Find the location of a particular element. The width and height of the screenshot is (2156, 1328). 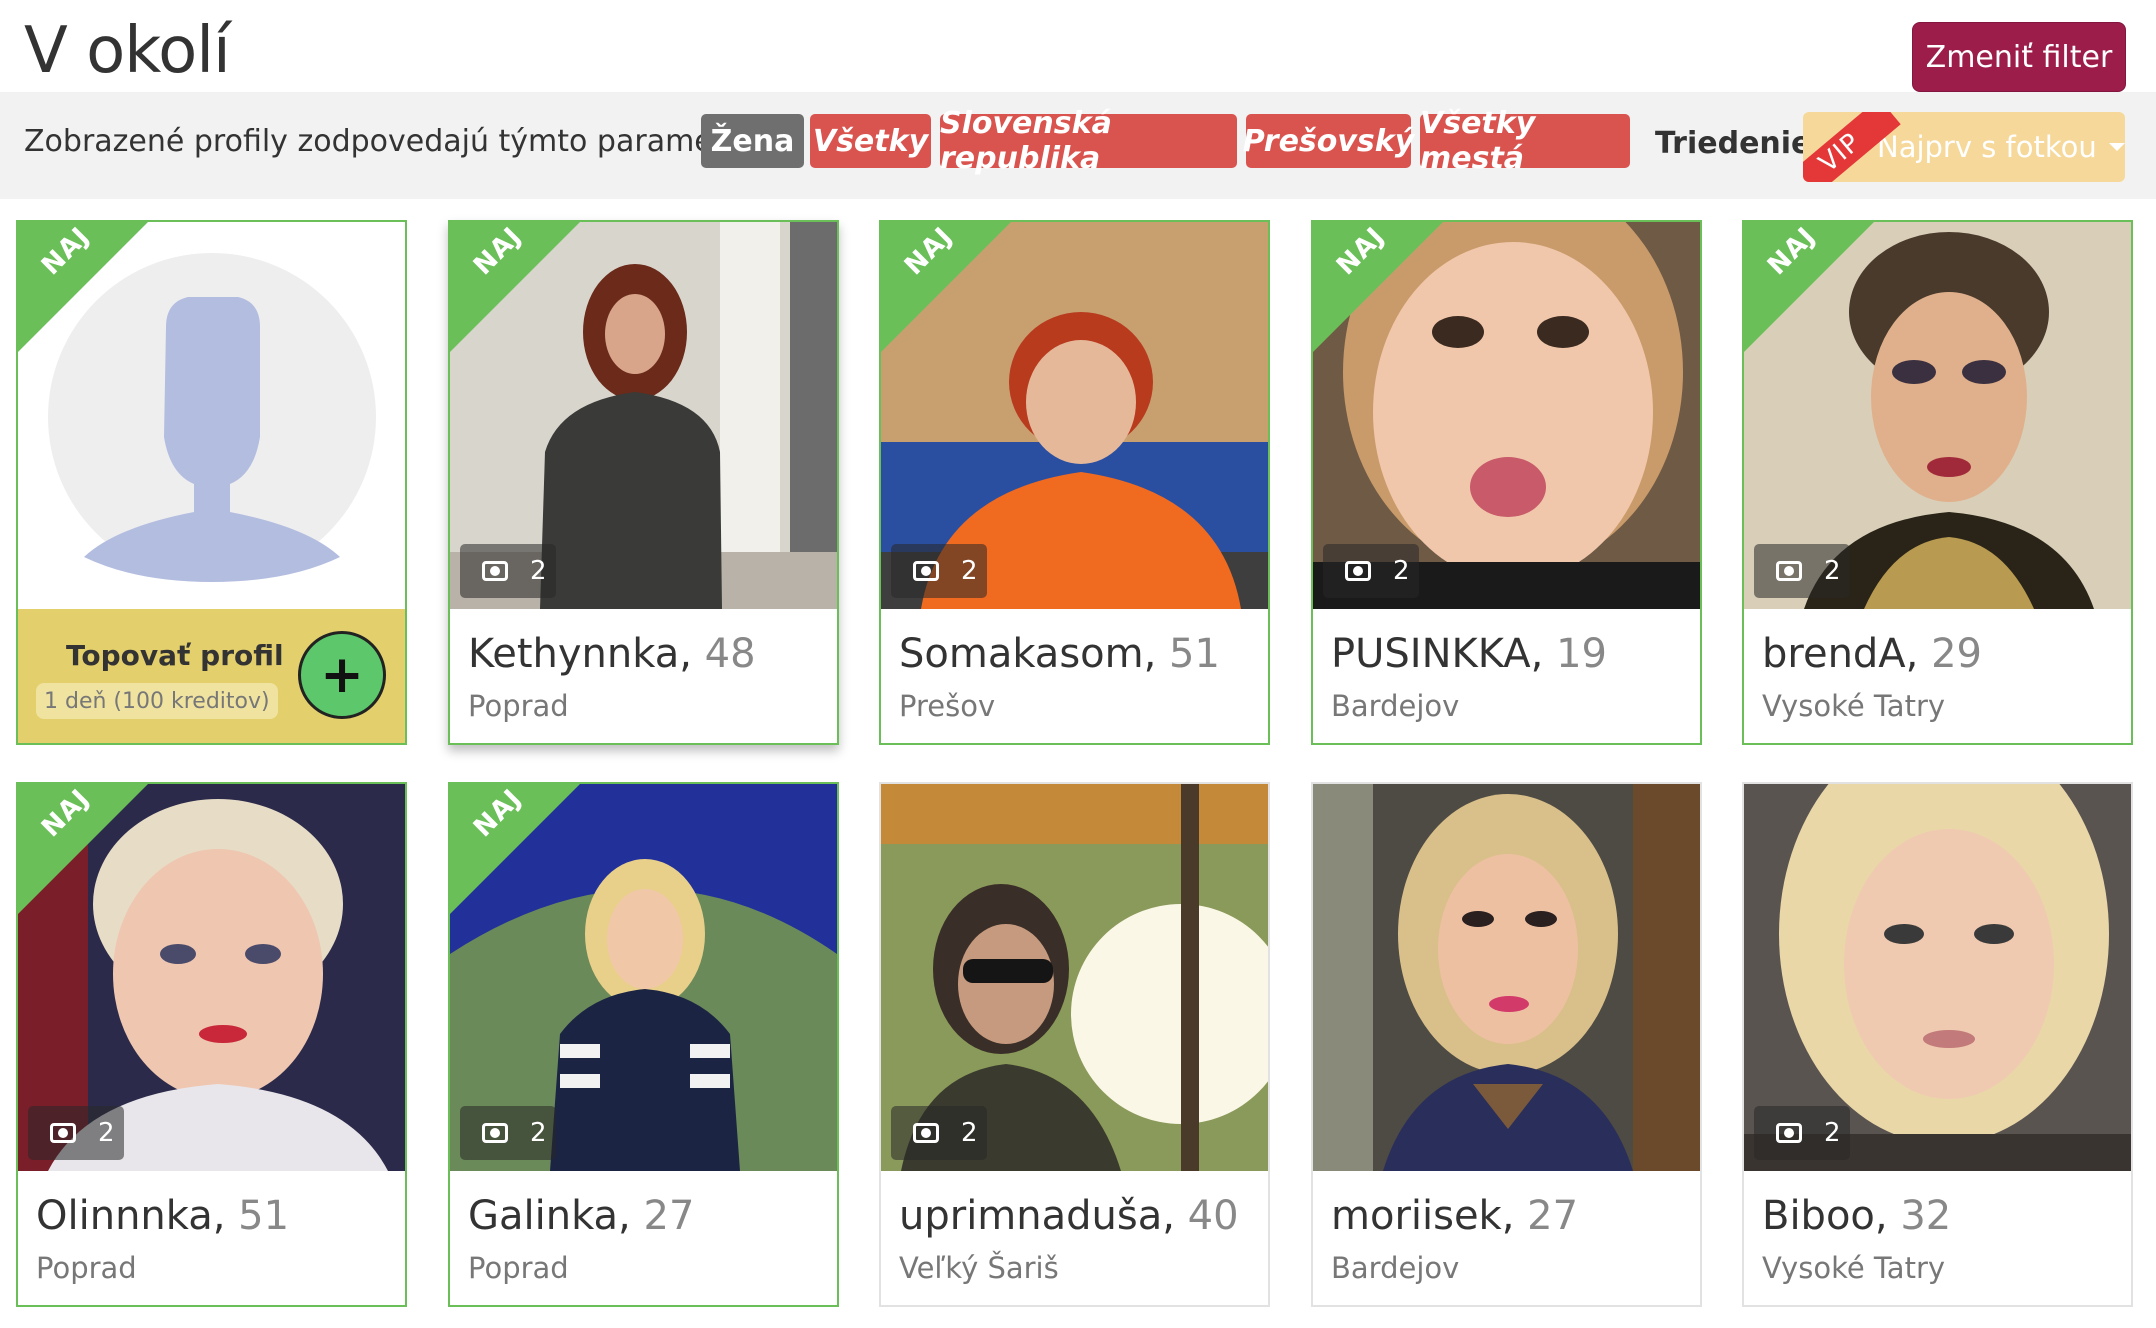

boost-price: 1 deň (100 kreditov) is located at coordinates (157, 701).